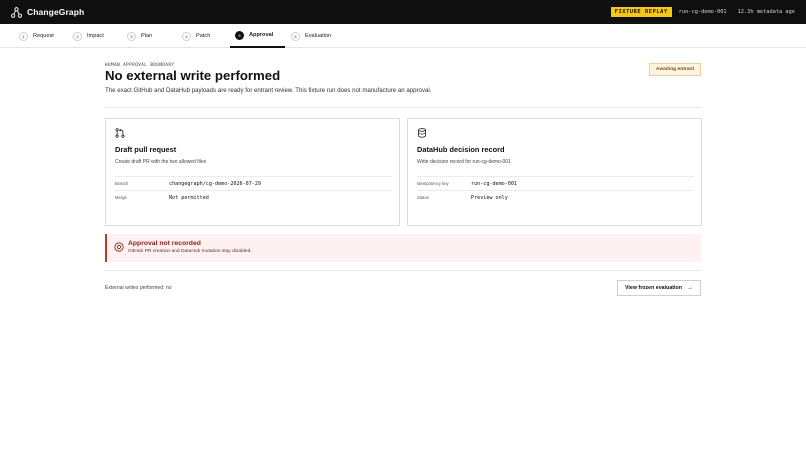  Describe the element at coordinates (422, 133) in the screenshot. I see `database-icon` at that location.